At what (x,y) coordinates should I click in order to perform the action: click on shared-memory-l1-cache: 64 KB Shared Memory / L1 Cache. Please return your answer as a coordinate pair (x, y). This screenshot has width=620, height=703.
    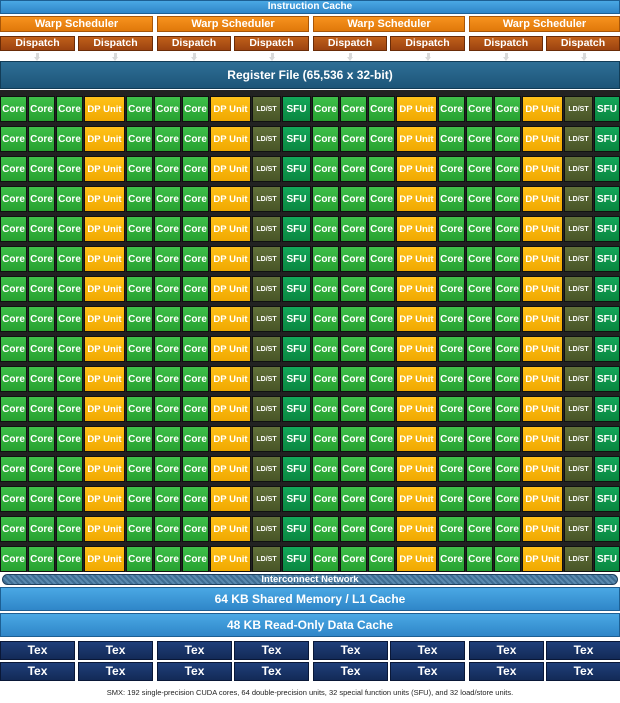
    Looking at the image, I should click on (310, 599).